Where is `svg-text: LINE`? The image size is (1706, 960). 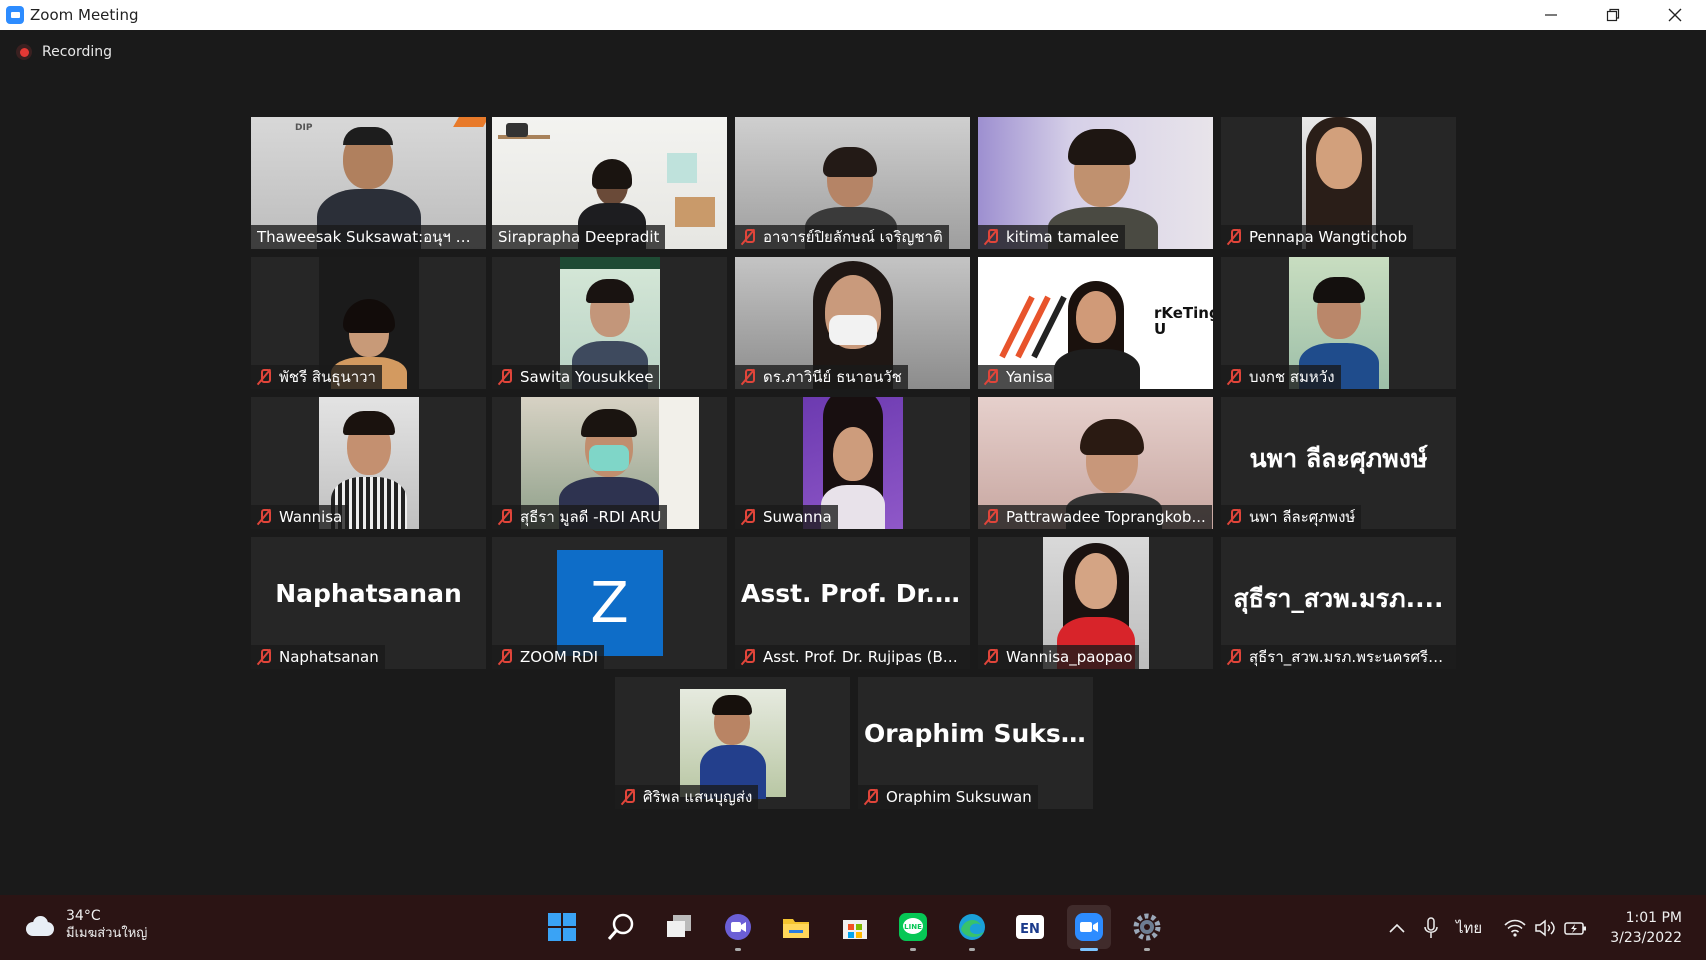 svg-text: LINE is located at coordinates (913, 927).